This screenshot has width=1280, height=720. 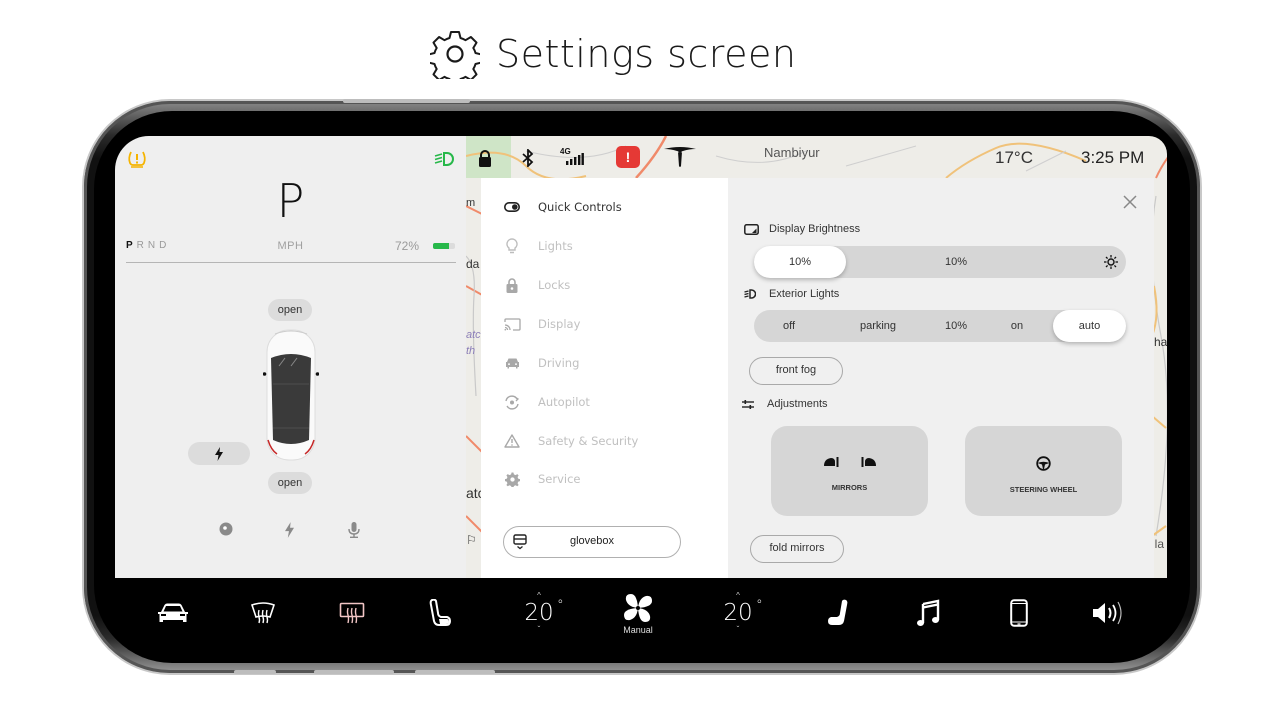 I want to click on fan-button: Manual, so click(x=638, y=613).